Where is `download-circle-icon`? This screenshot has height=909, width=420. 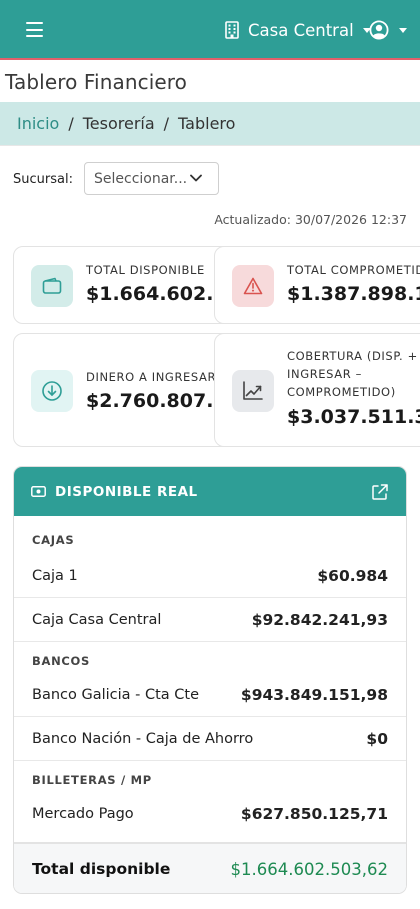 download-circle-icon is located at coordinates (52, 391).